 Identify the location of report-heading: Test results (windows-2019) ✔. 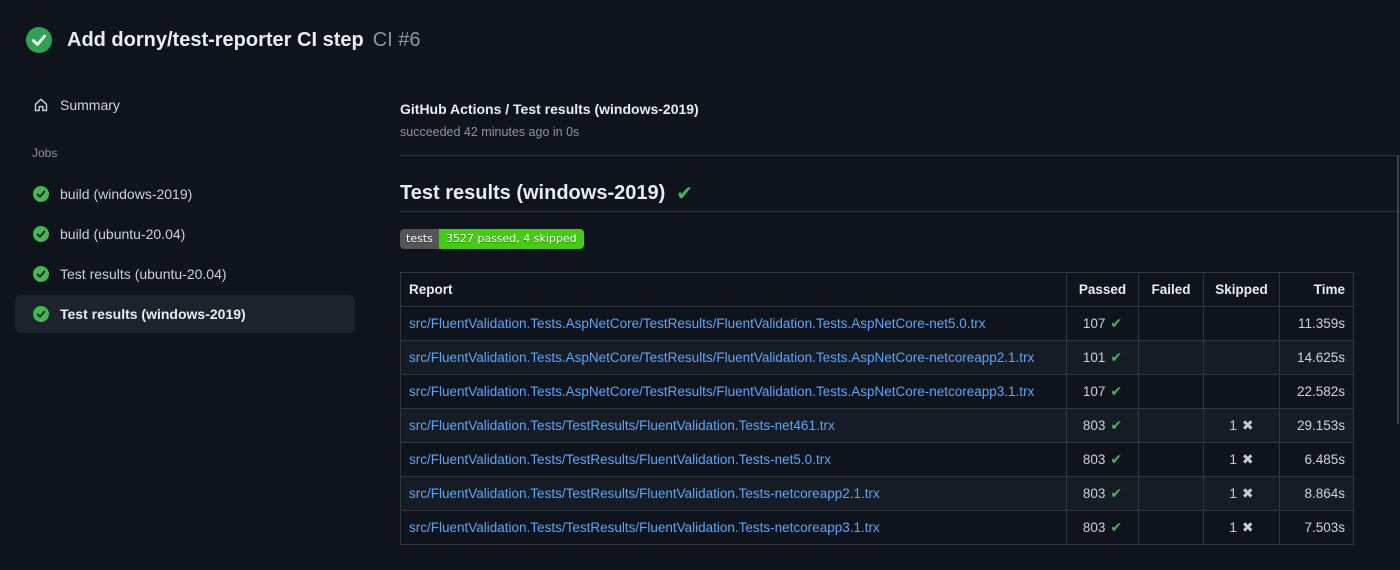
(547, 193).